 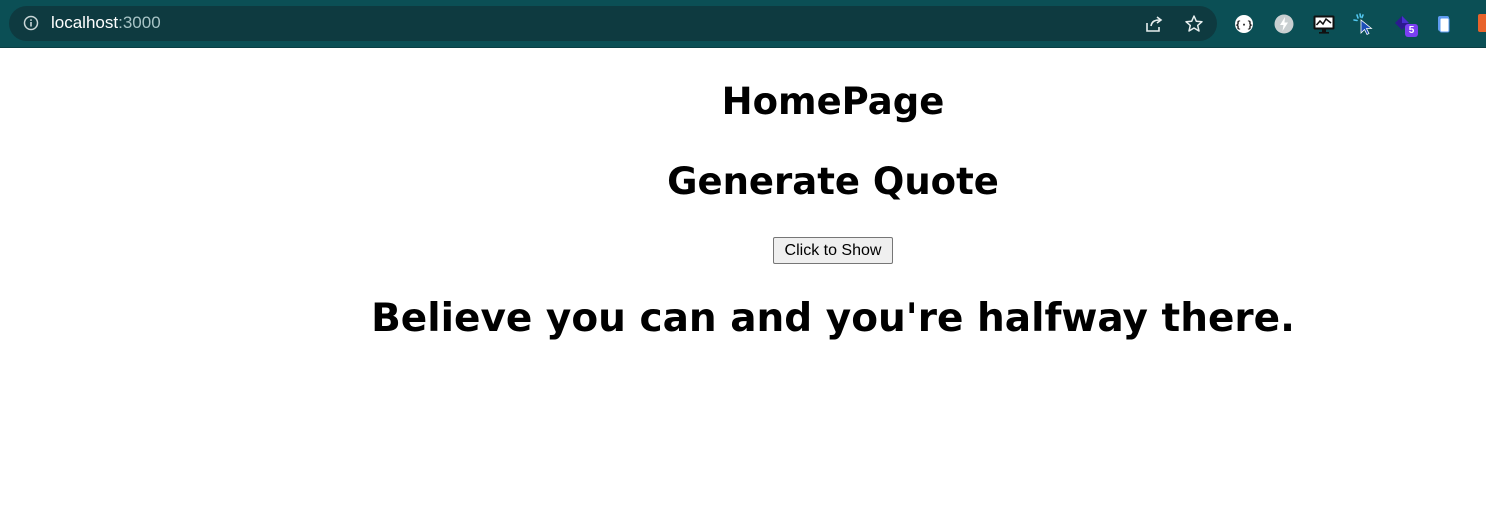 I want to click on section-heading: Generate Quote, so click(x=833, y=181).